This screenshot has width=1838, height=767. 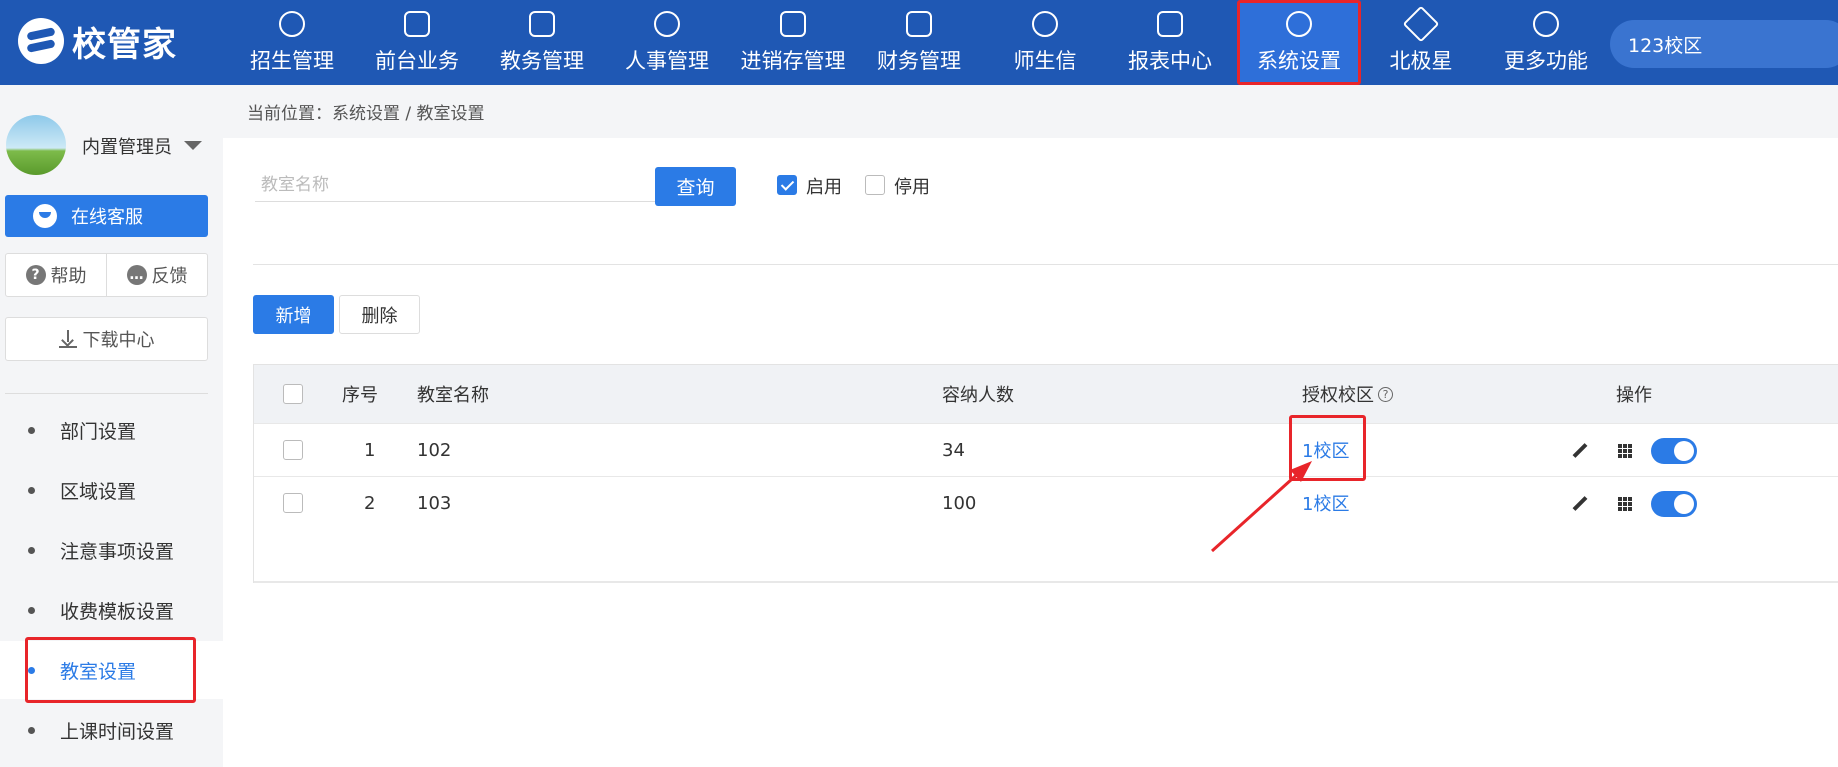 I want to click on disabled-checkbox, so click(x=875, y=185).